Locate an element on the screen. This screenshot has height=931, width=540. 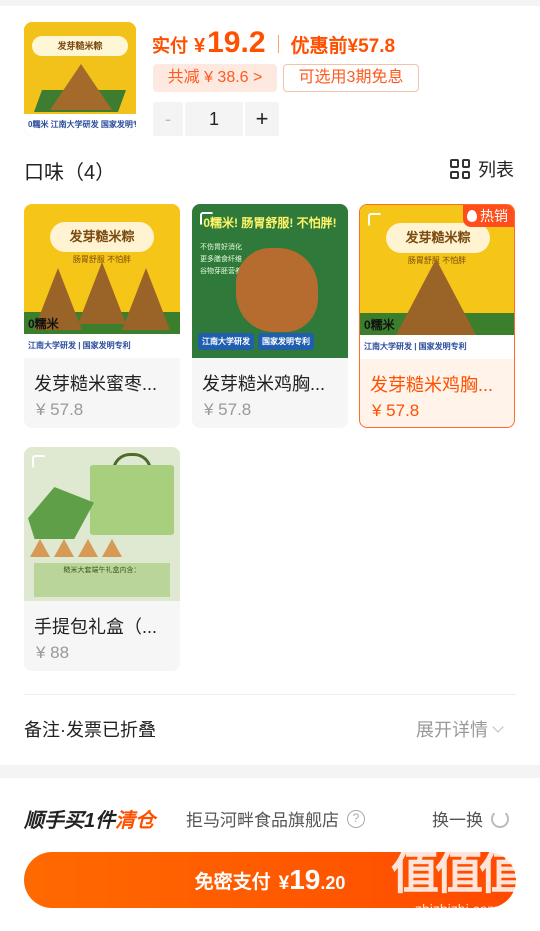
discount-detail-tag: 共减 ¥ 38.6 > is located at coordinates (215, 78).